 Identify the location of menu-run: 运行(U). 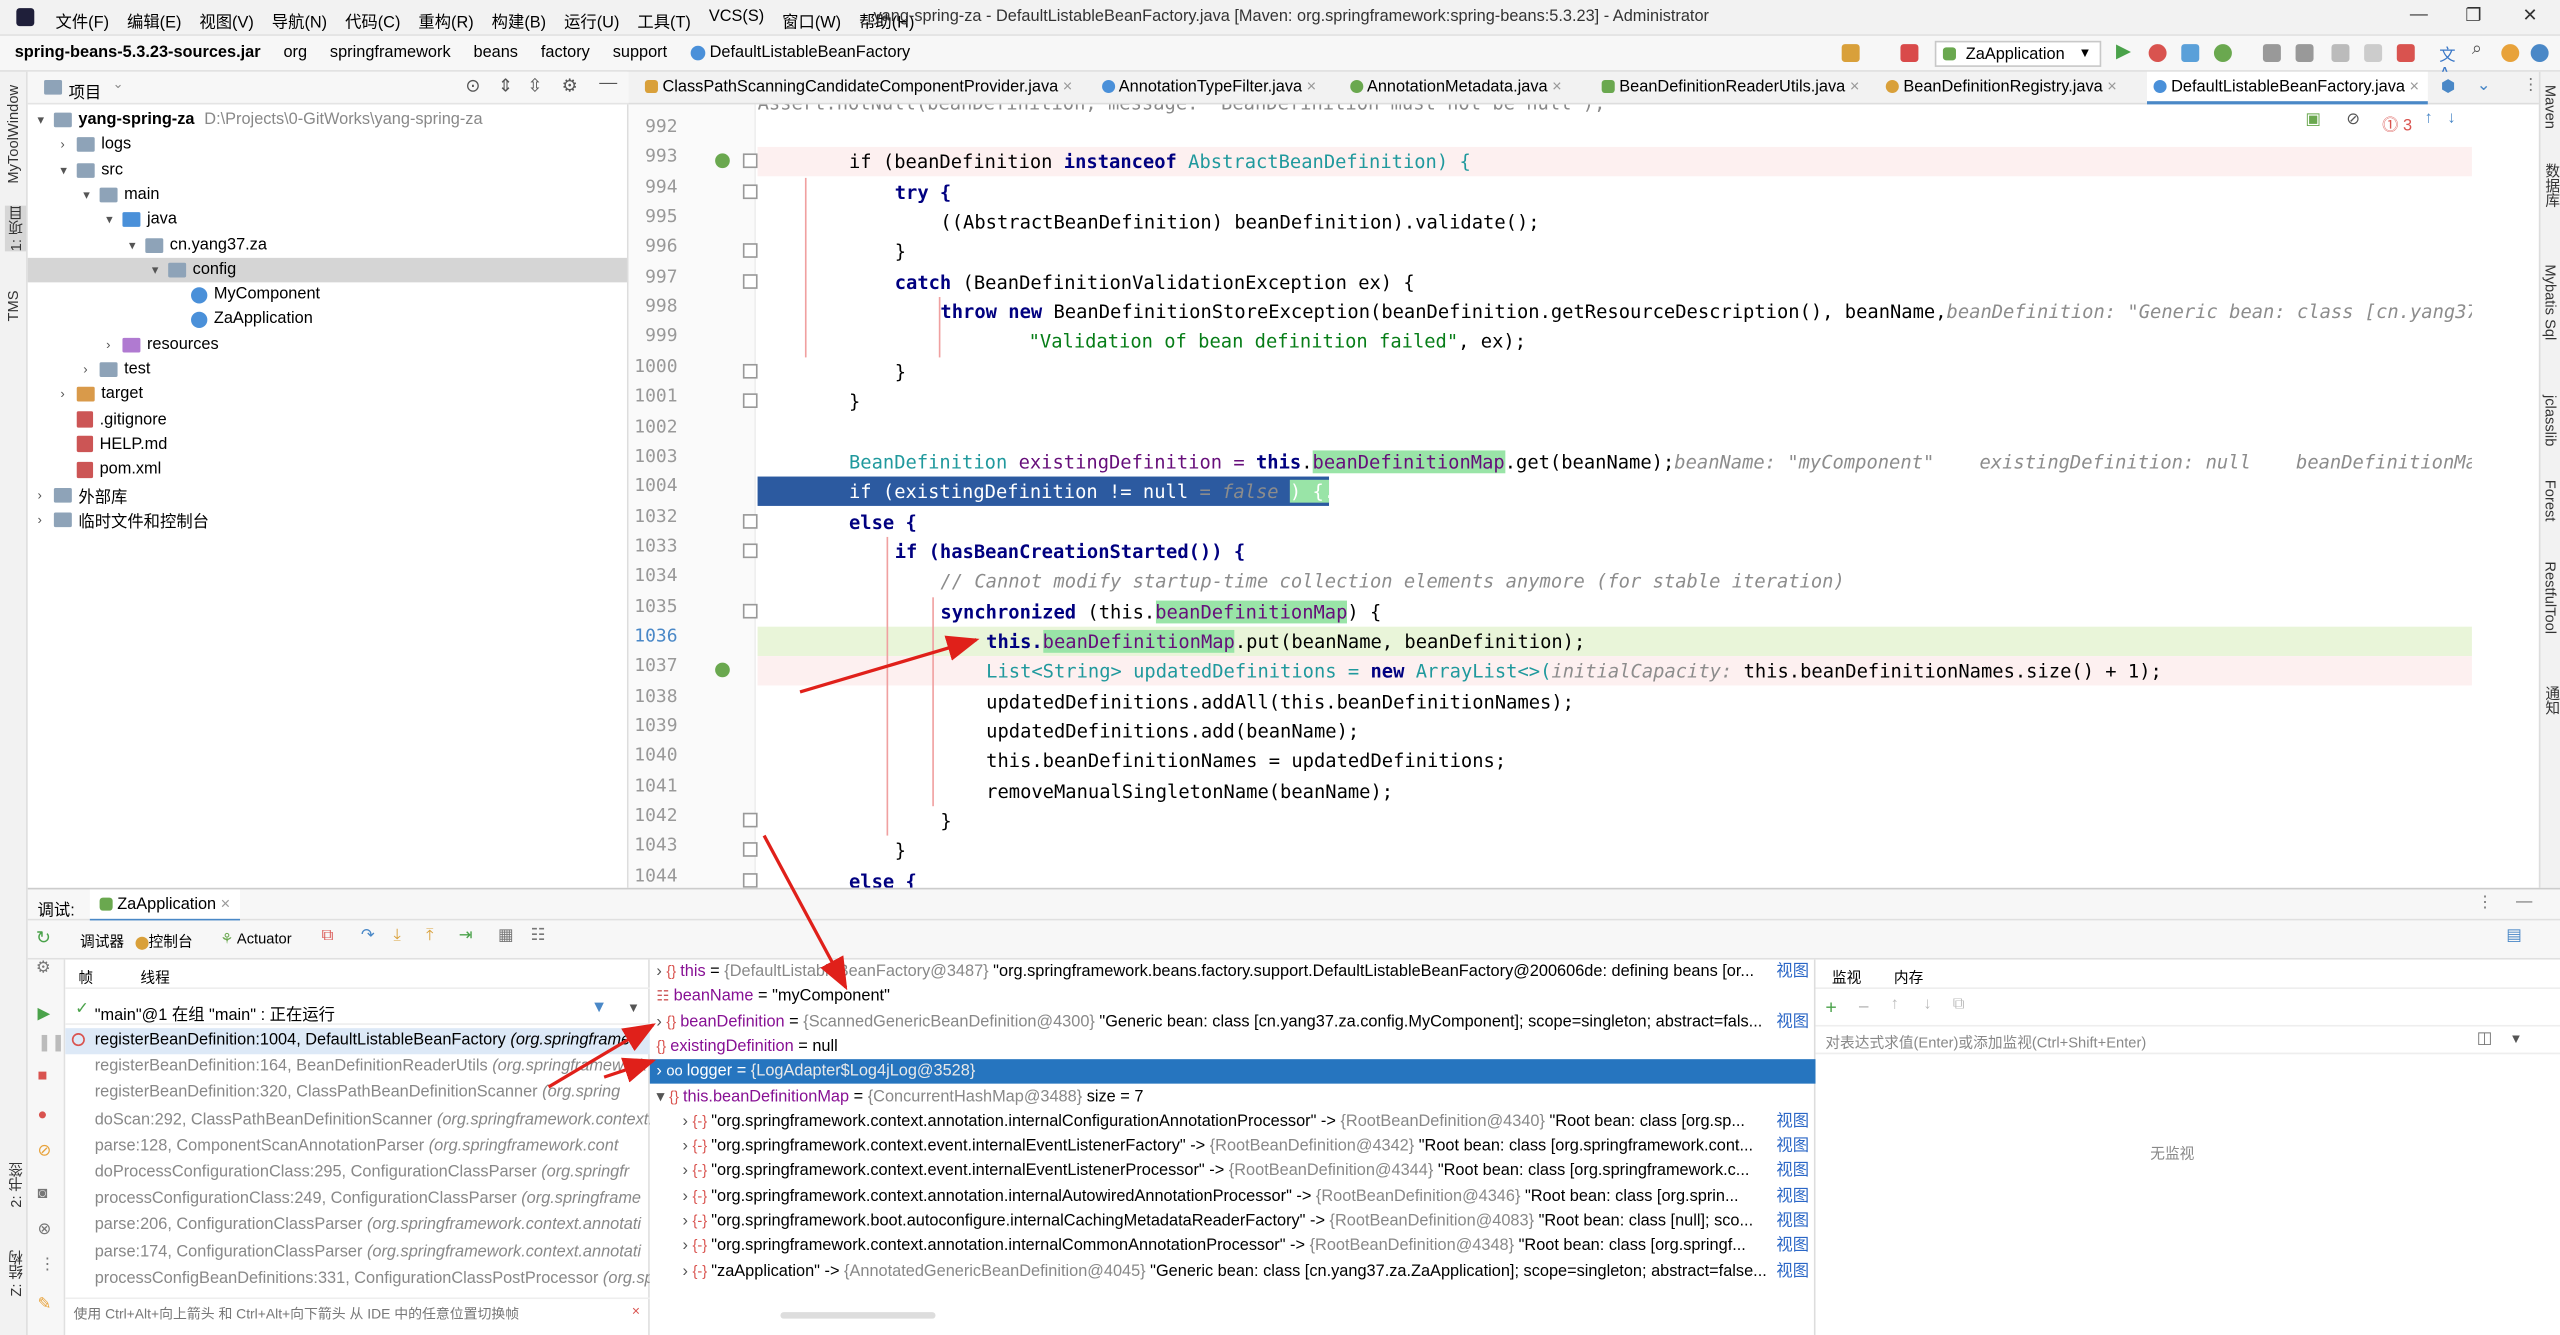
(591, 20).